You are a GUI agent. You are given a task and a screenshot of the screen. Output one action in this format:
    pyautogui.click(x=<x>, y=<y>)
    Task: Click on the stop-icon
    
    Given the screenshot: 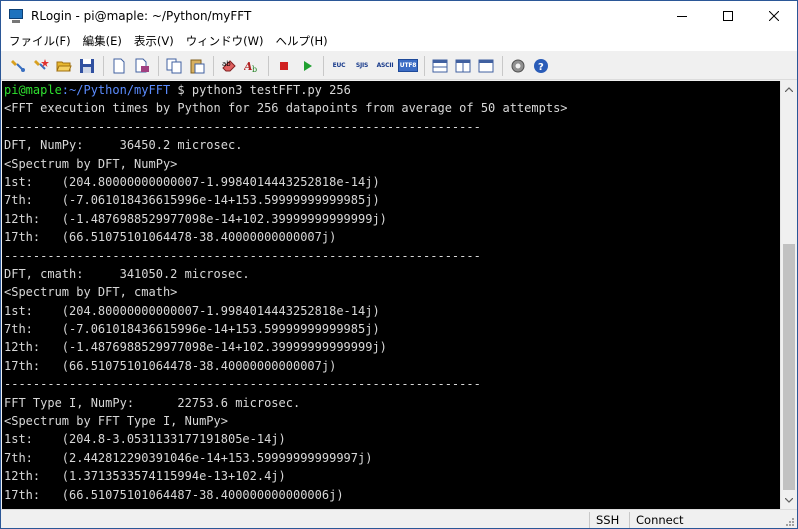 What is the action you would take?
    pyautogui.click(x=284, y=65)
    